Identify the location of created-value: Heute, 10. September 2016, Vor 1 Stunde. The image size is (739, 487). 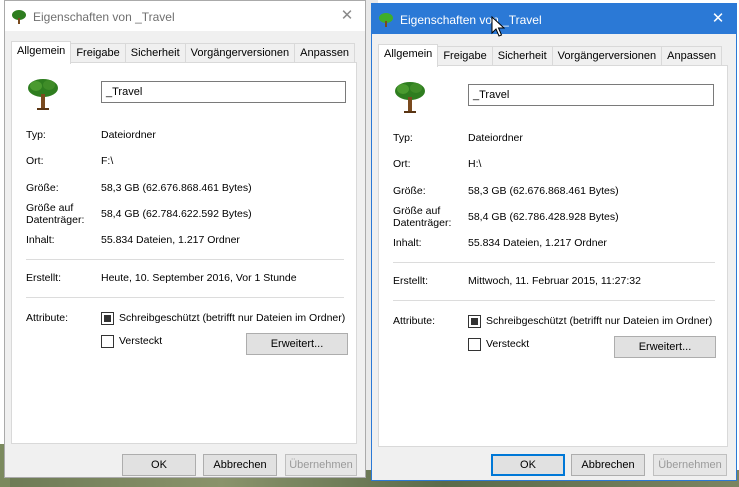
(199, 278).